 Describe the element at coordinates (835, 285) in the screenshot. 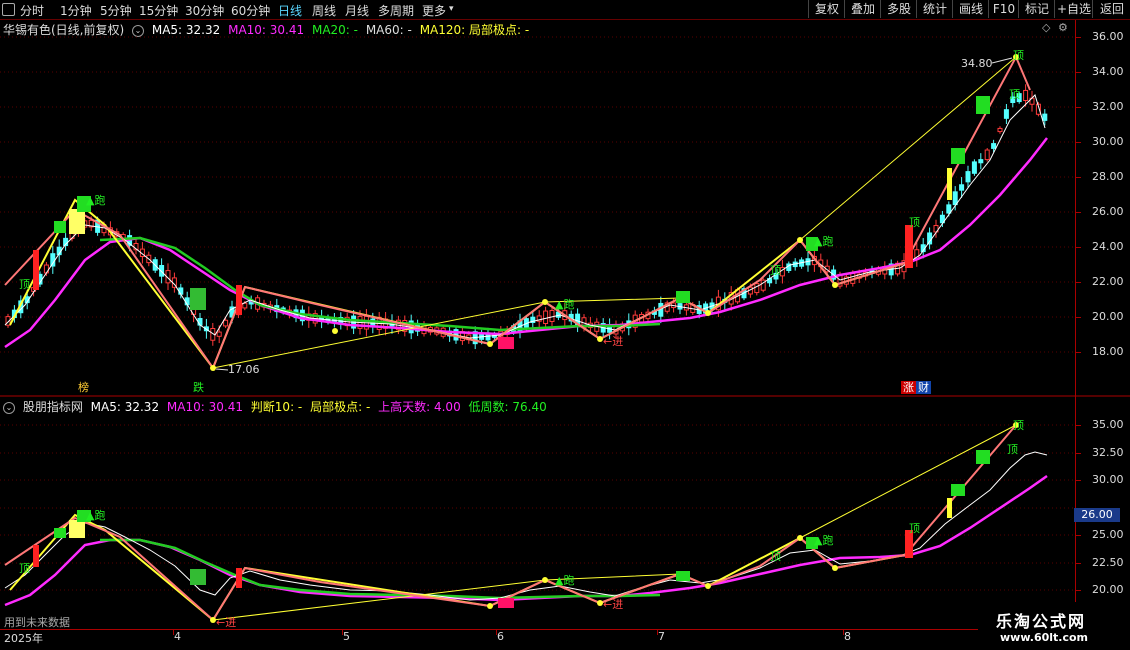

I see `trough-marker` at that location.